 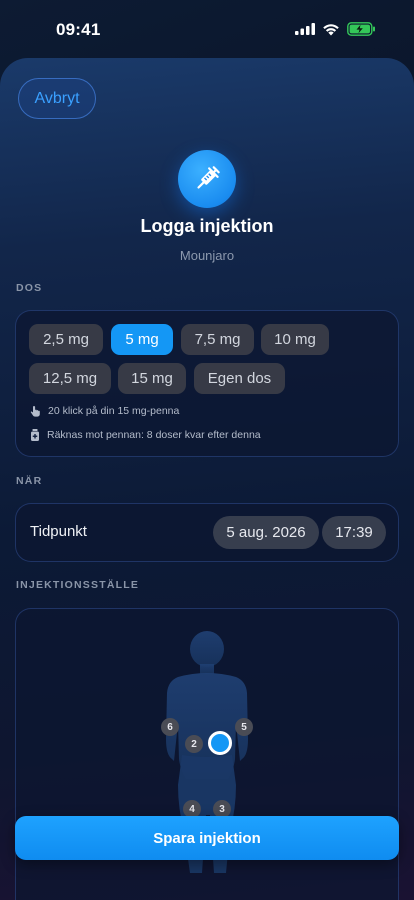 I want to click on wifi-icon, so click(x=331, y=29).